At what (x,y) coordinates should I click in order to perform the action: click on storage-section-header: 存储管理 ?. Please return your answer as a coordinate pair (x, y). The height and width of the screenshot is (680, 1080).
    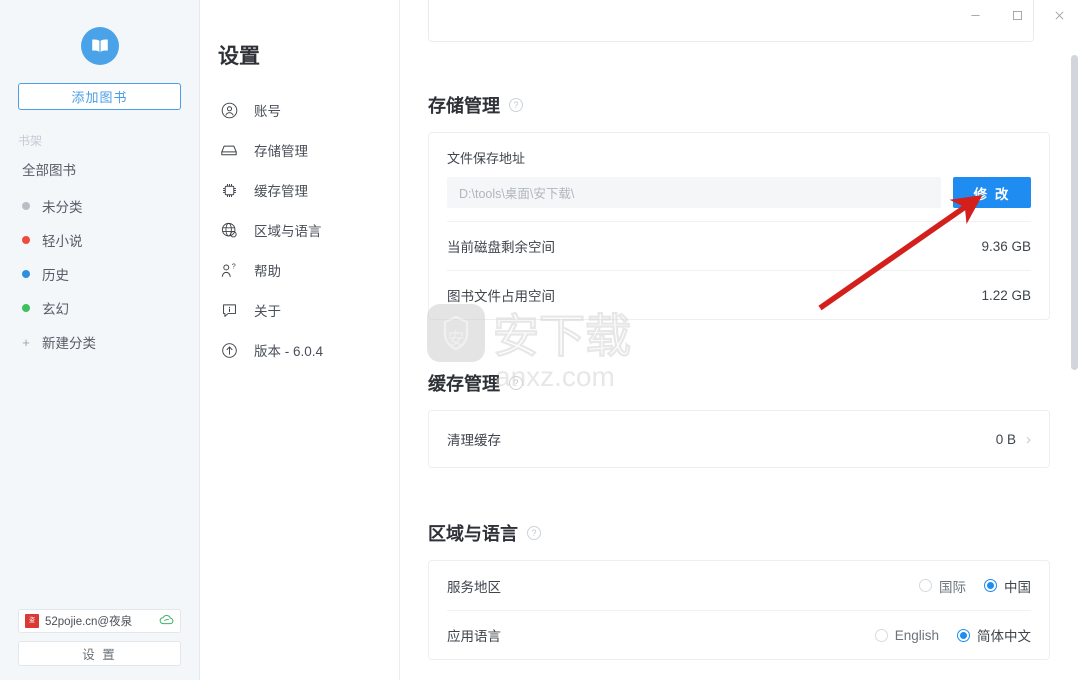
    Looking at the image, I should click on (739, 105).